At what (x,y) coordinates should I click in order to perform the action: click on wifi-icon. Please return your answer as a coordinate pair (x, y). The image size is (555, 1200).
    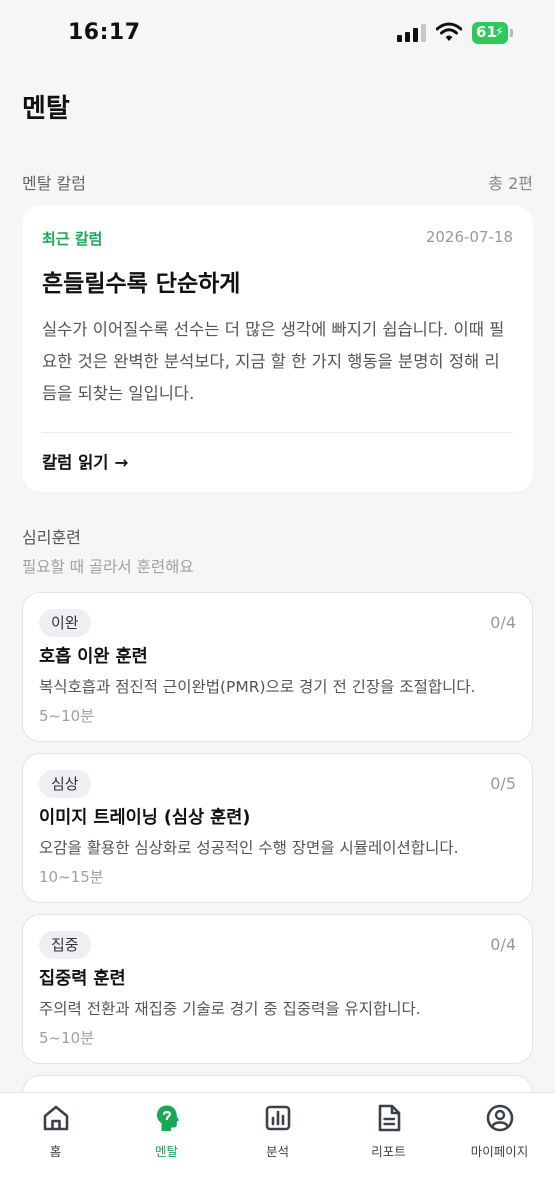
    Looking at the image, I should click on (449, 31).